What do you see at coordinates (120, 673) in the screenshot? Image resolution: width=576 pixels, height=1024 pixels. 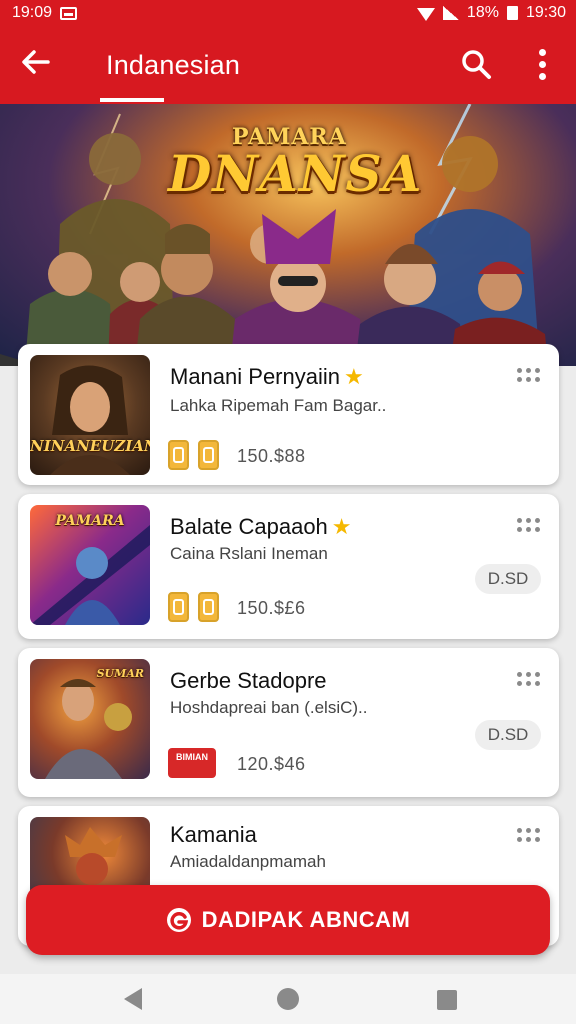 I see `thumbnail-label: SUMAR` at bounding box center [120, 673].